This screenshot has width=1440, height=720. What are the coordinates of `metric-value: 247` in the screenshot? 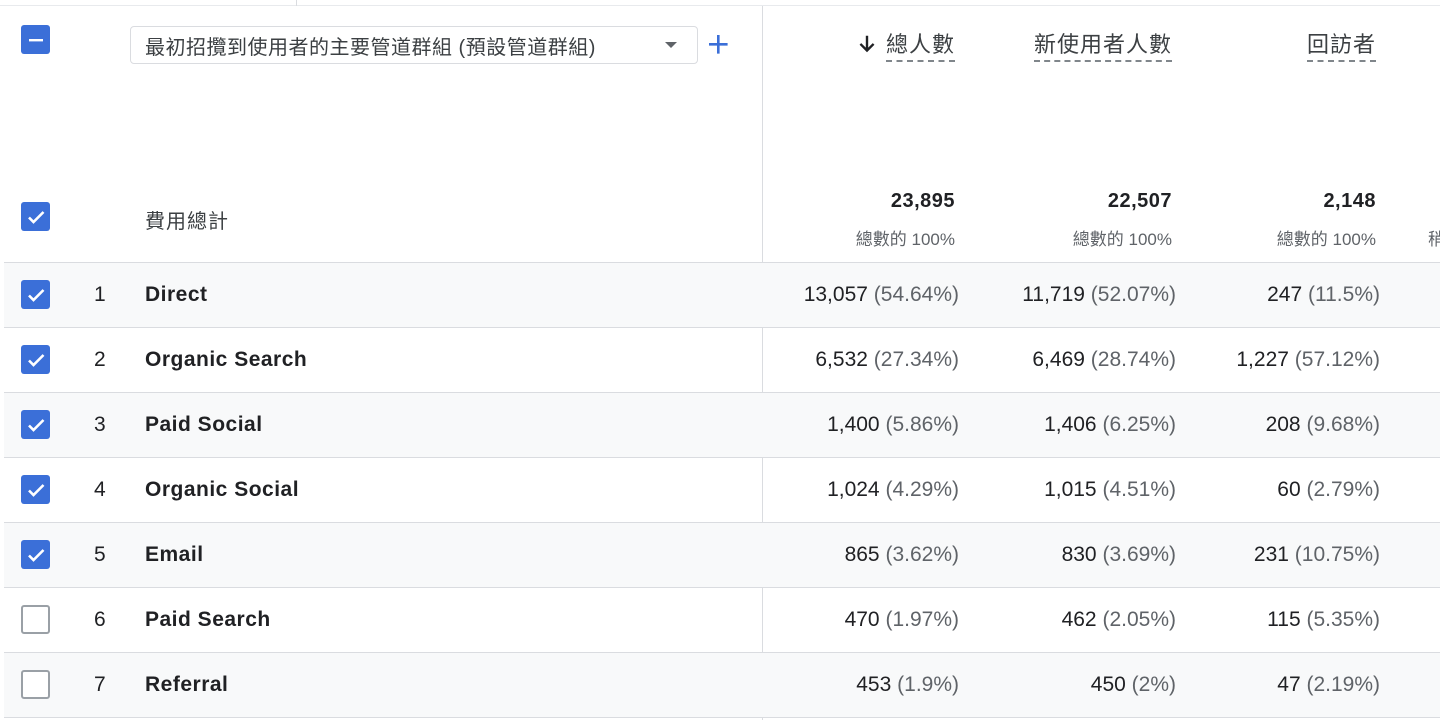 It's located at (1285, 294).